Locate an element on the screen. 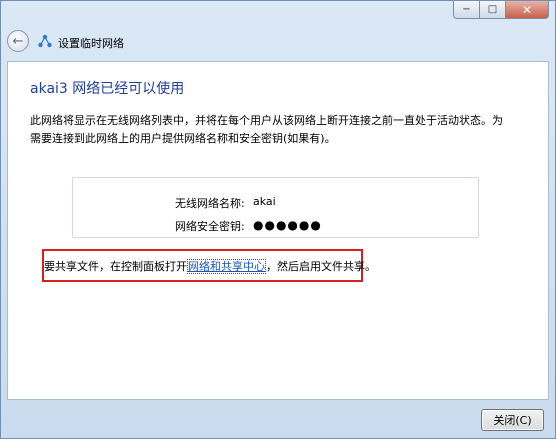  minimize-button: − is located at coordinates (466, 10).